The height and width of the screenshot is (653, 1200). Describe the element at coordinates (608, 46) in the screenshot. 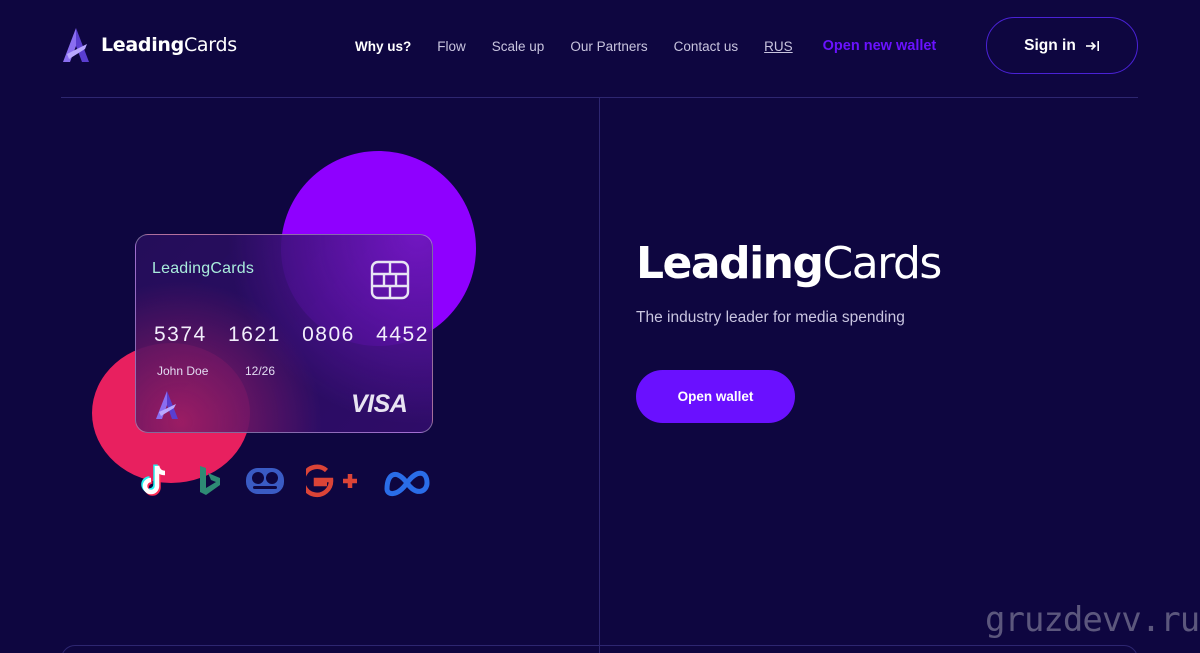

I see `nav-our-partners: Our Partners` at that location.